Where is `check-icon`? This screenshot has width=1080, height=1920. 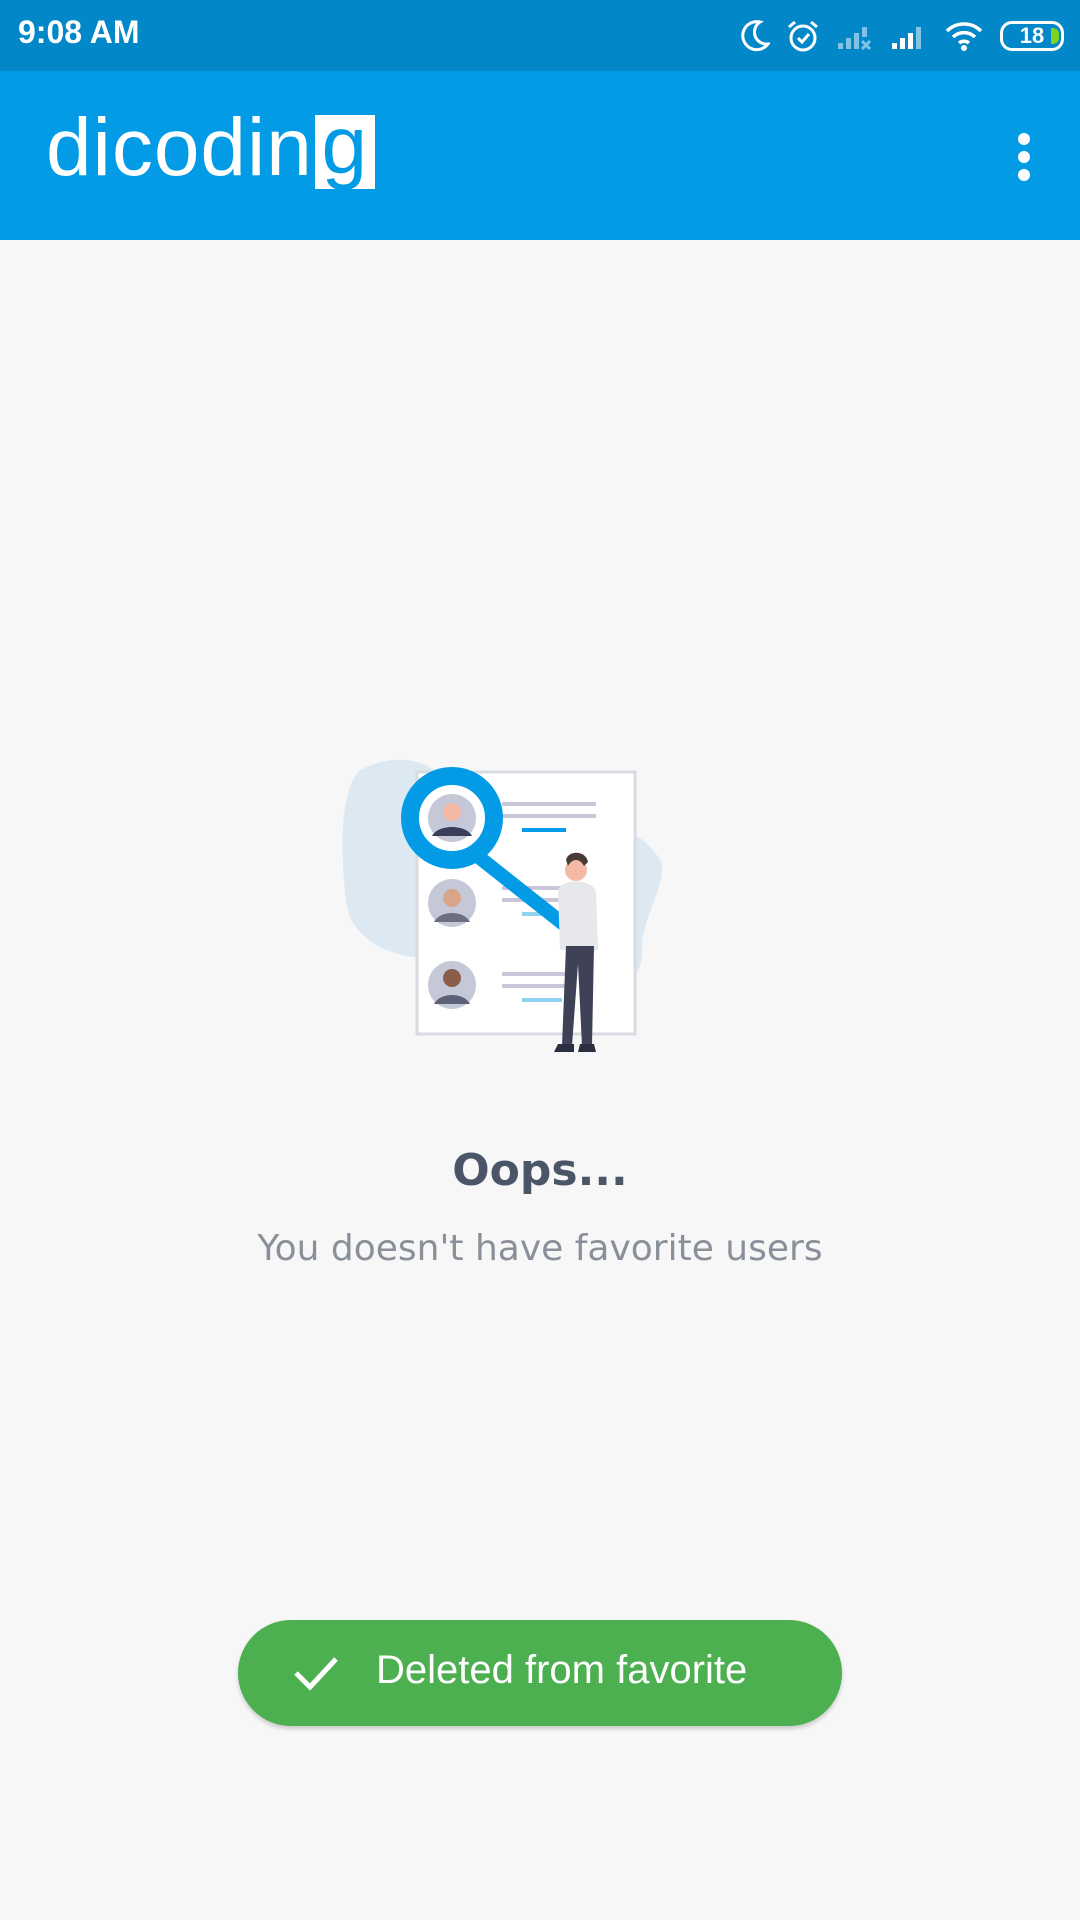
check-icon is located at coordinates (316, 1675).